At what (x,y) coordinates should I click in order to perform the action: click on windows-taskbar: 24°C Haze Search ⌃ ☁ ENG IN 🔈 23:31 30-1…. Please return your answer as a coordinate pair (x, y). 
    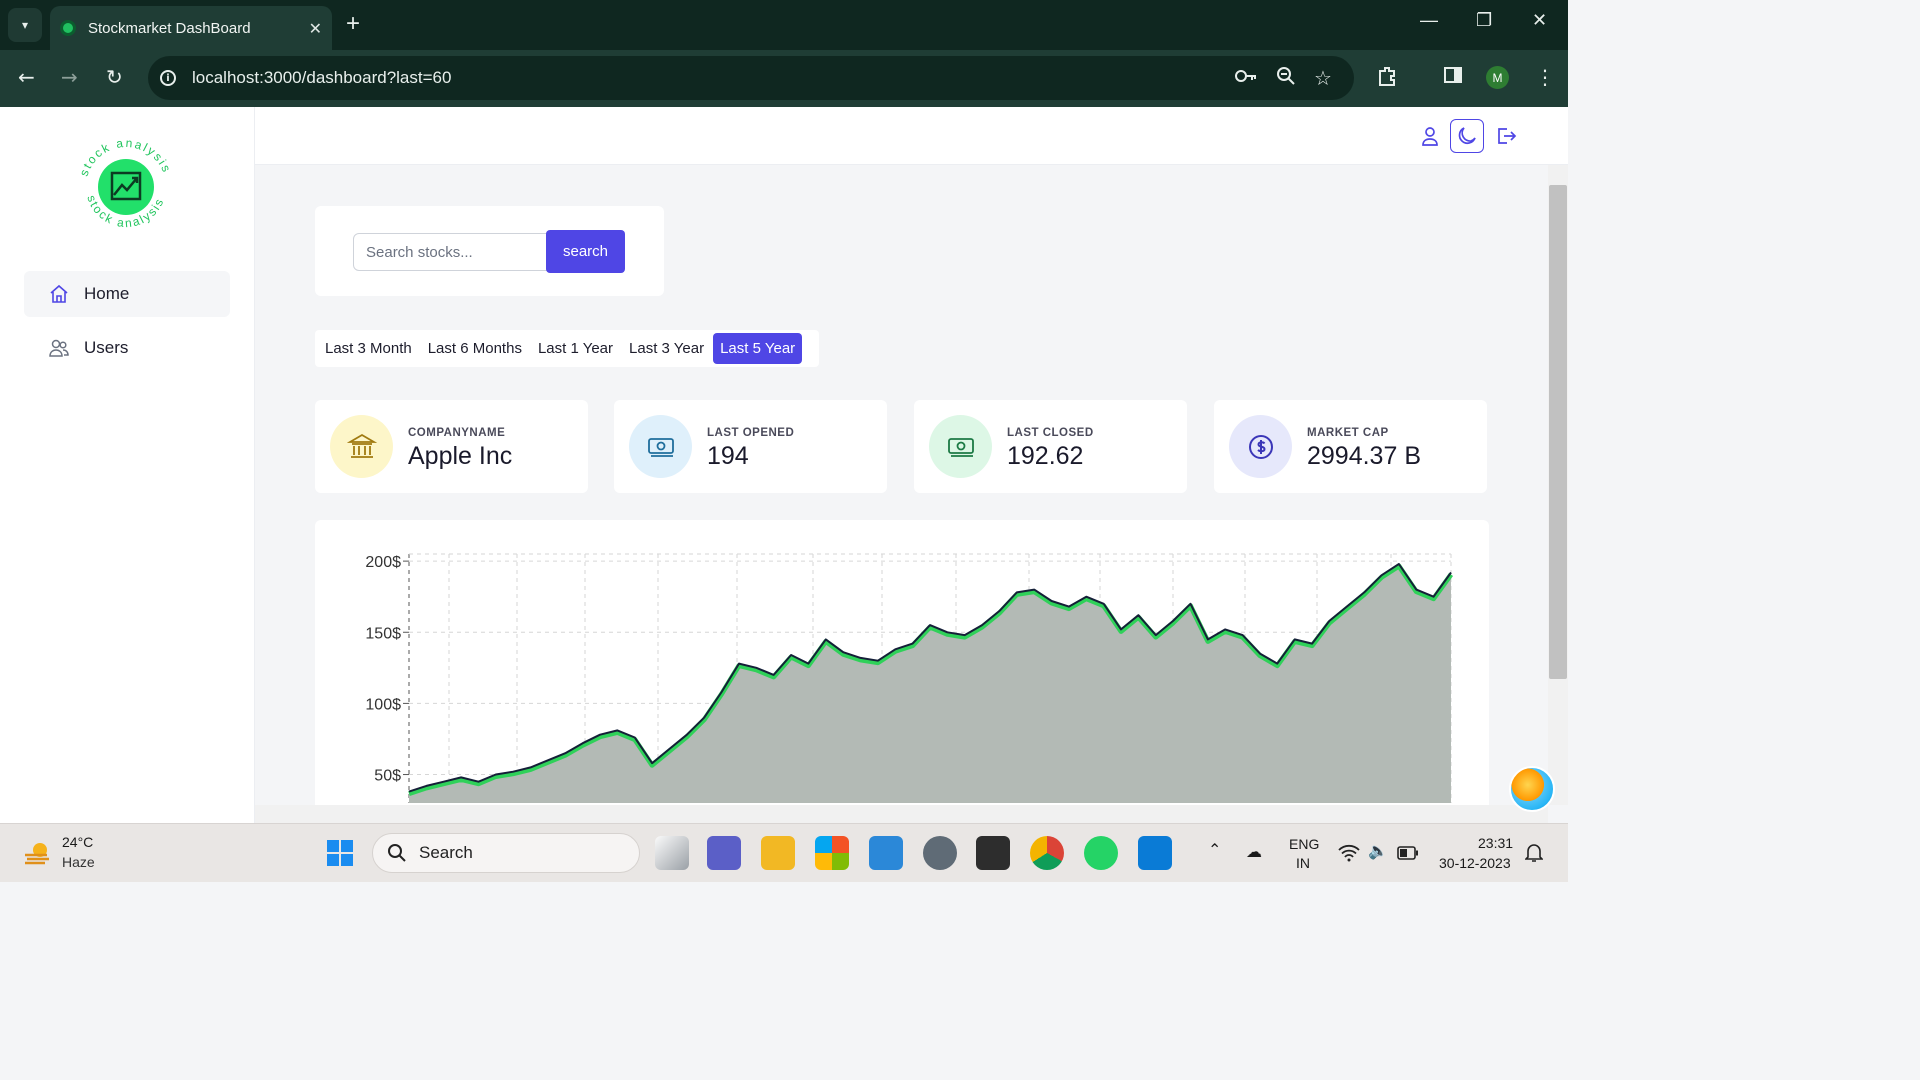
    Looking at the image, I should click on (784, 852).